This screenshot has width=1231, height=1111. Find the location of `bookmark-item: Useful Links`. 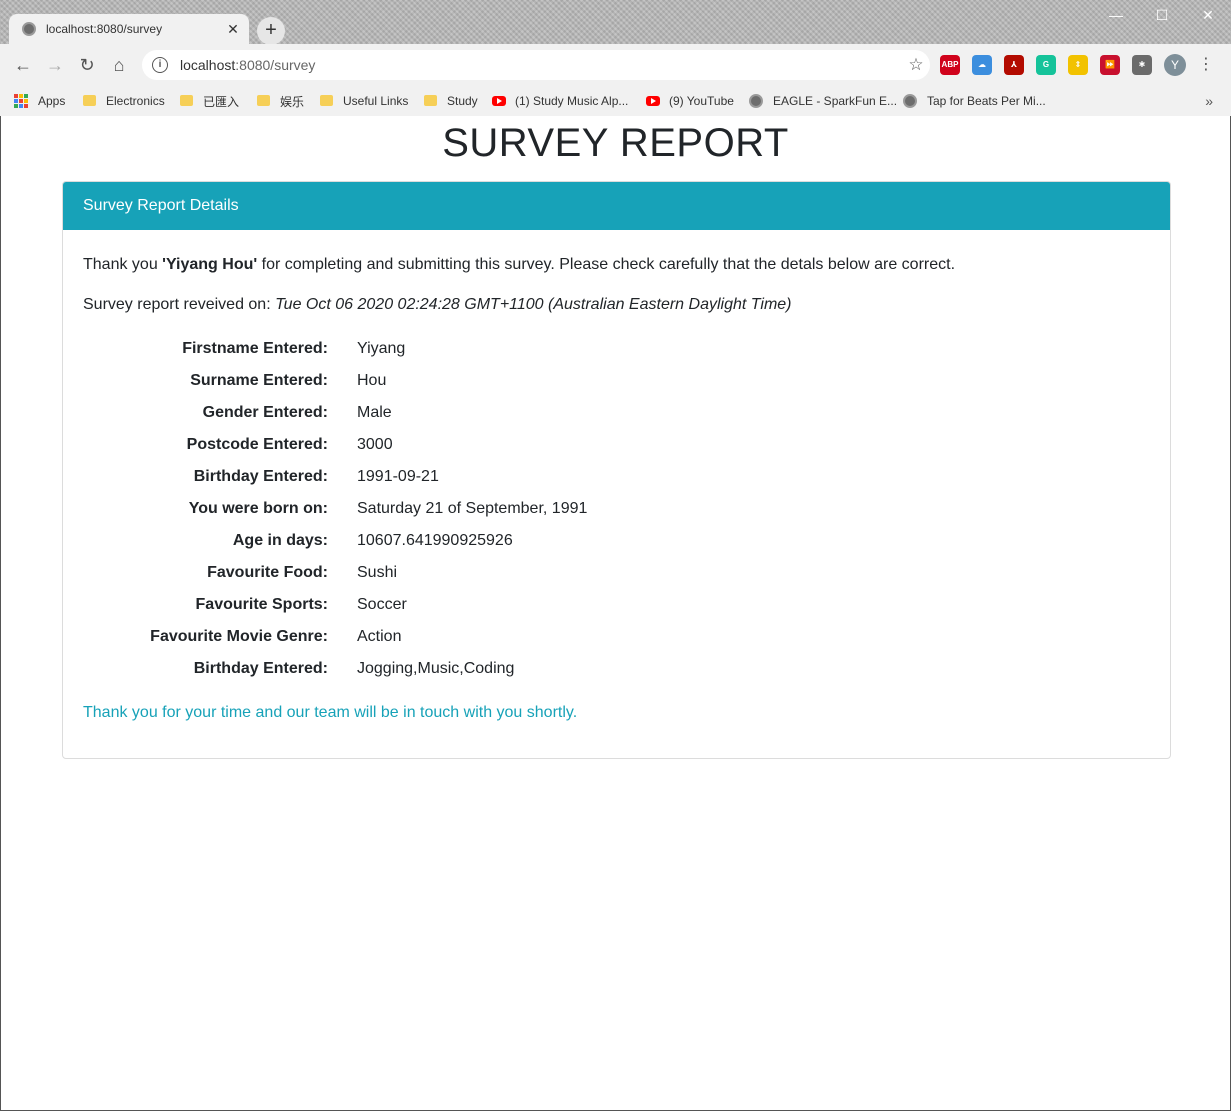

bookmark-item: Useful Links is located at coordinates (364, 101).